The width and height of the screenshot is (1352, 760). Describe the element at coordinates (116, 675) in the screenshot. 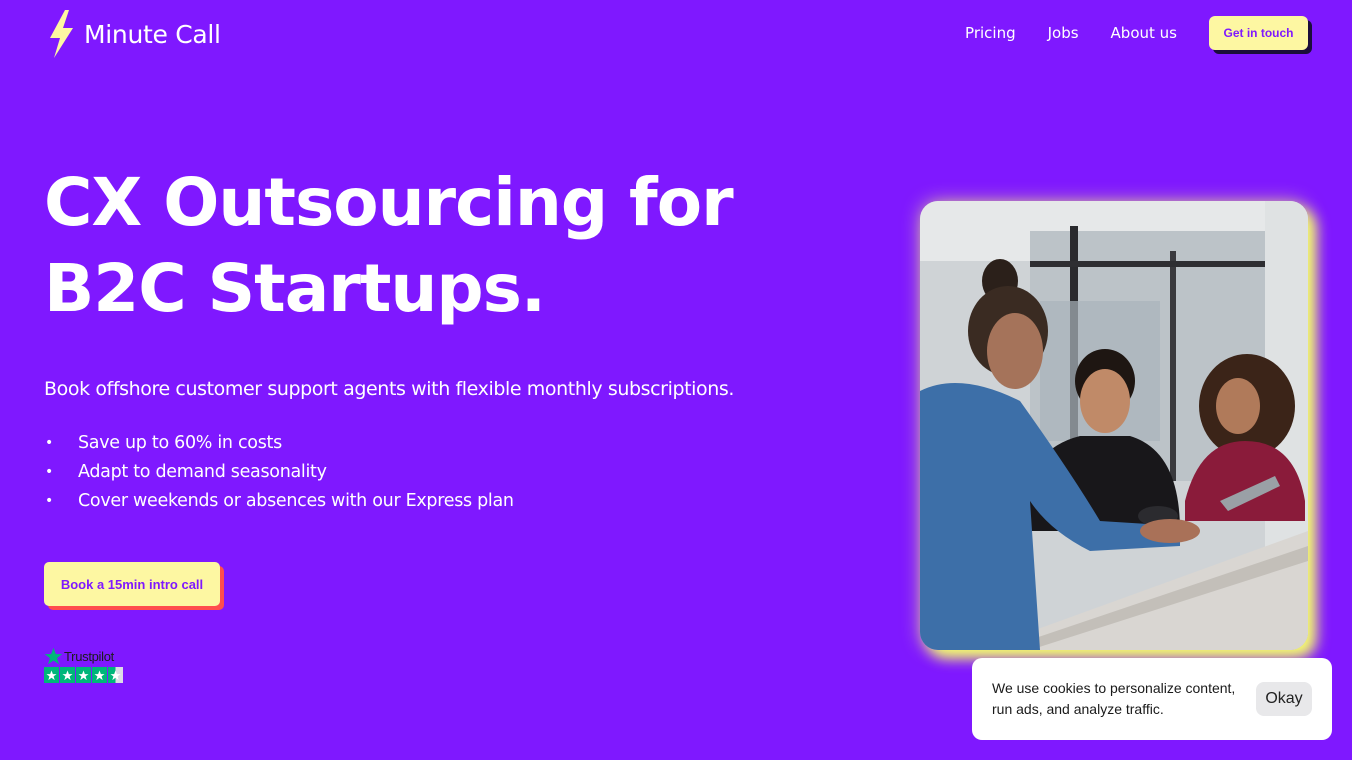

I see `rating-half-star-icon` at that location.